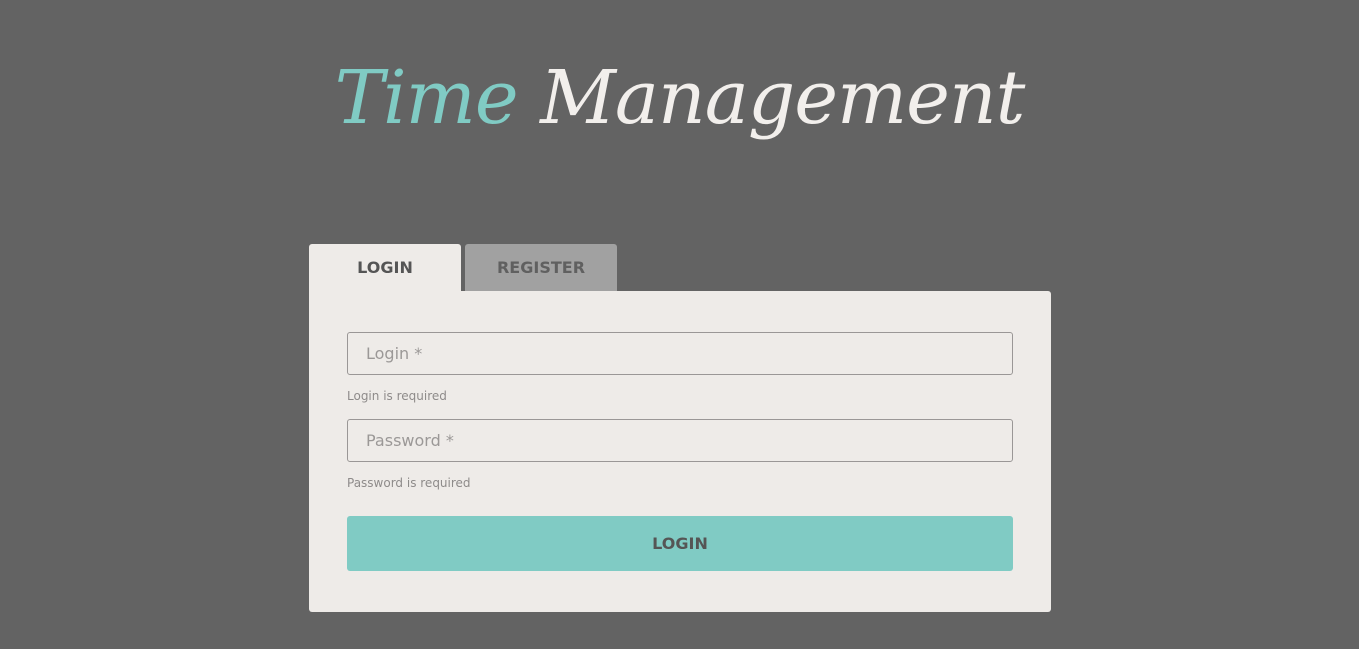 This screenshot has height=649, width=1359. Describe the element at coordinates (680, 440) in the screenshot. I see `password-input` at that location.